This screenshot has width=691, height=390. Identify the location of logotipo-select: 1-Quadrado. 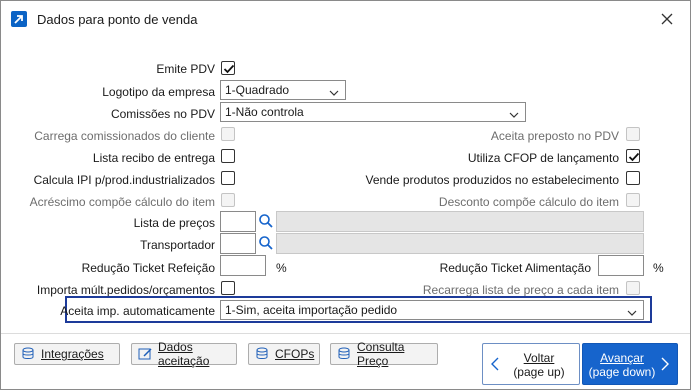
(283, 90).